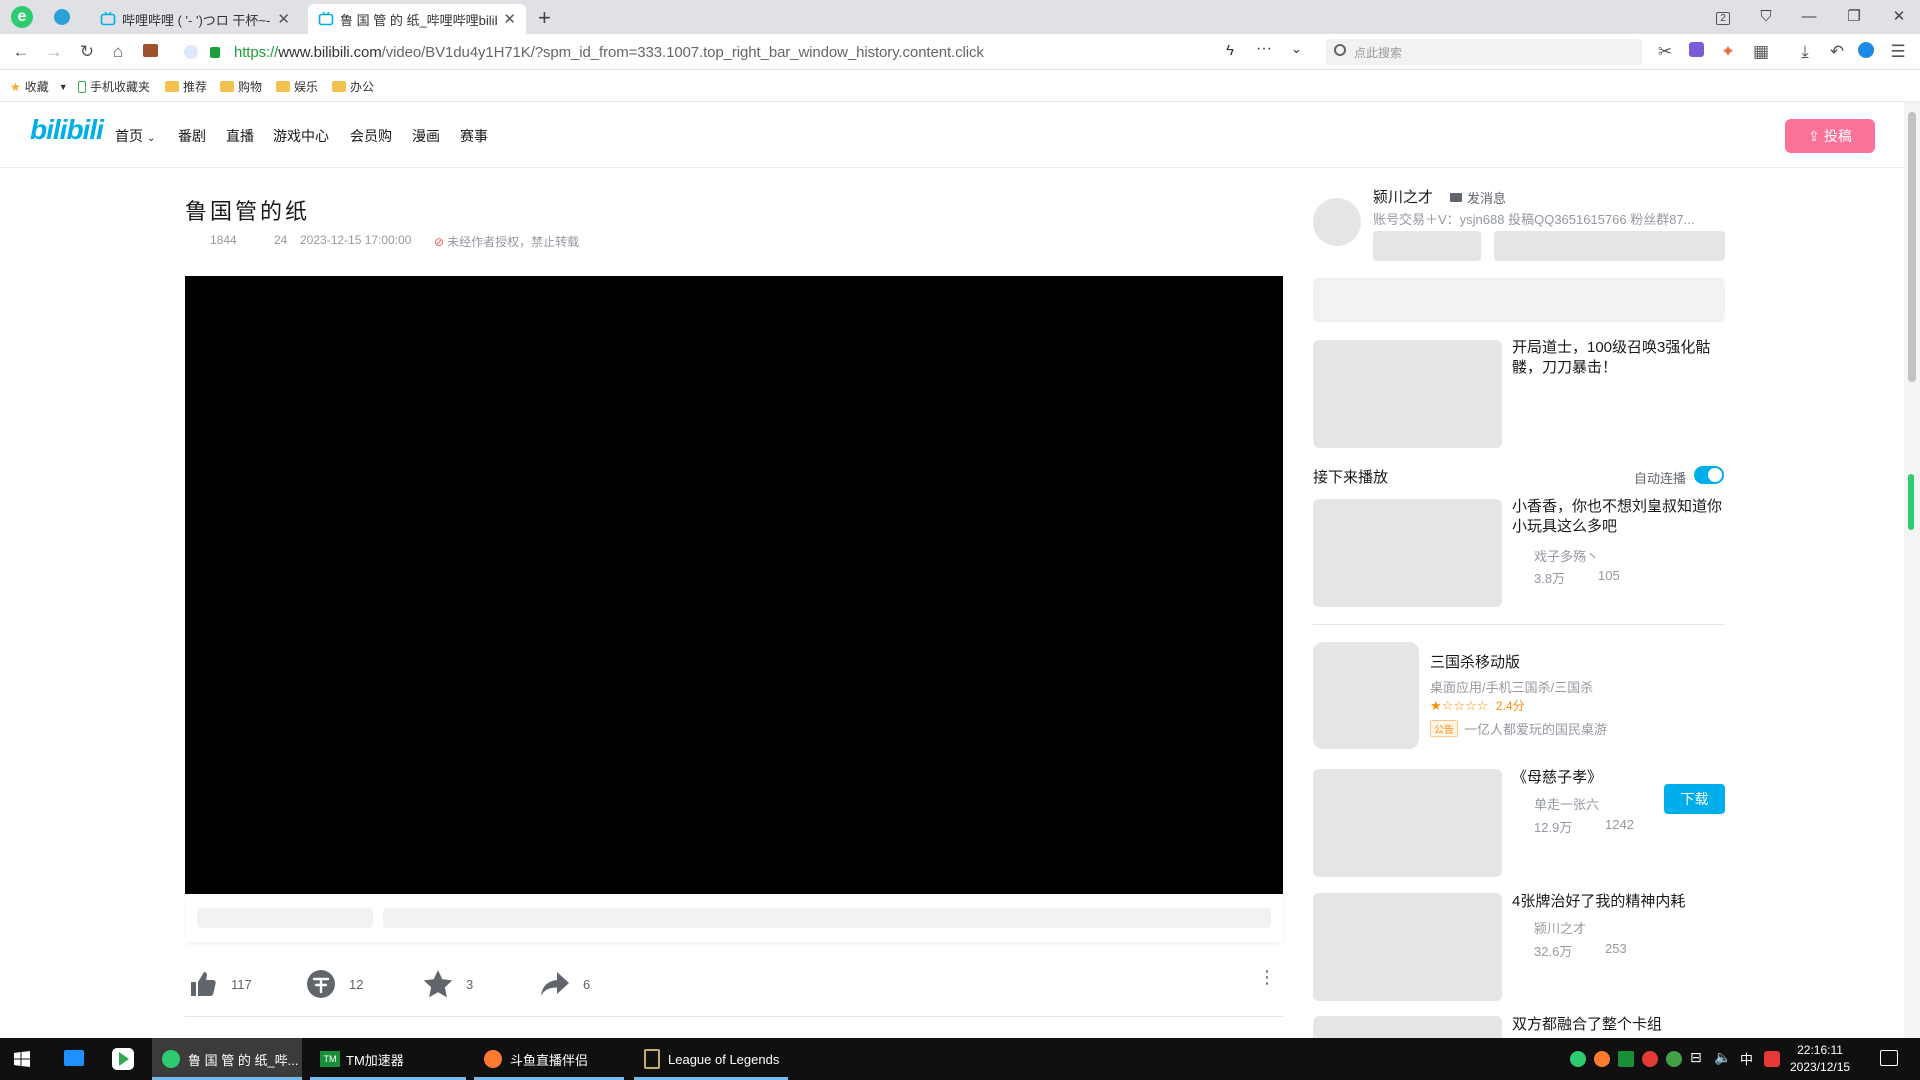  What do you see at coordinates (711, 1059) in the screenshot?
I see `taskbar-app-lol: League of Legends` at bounding box center [711, 1059].